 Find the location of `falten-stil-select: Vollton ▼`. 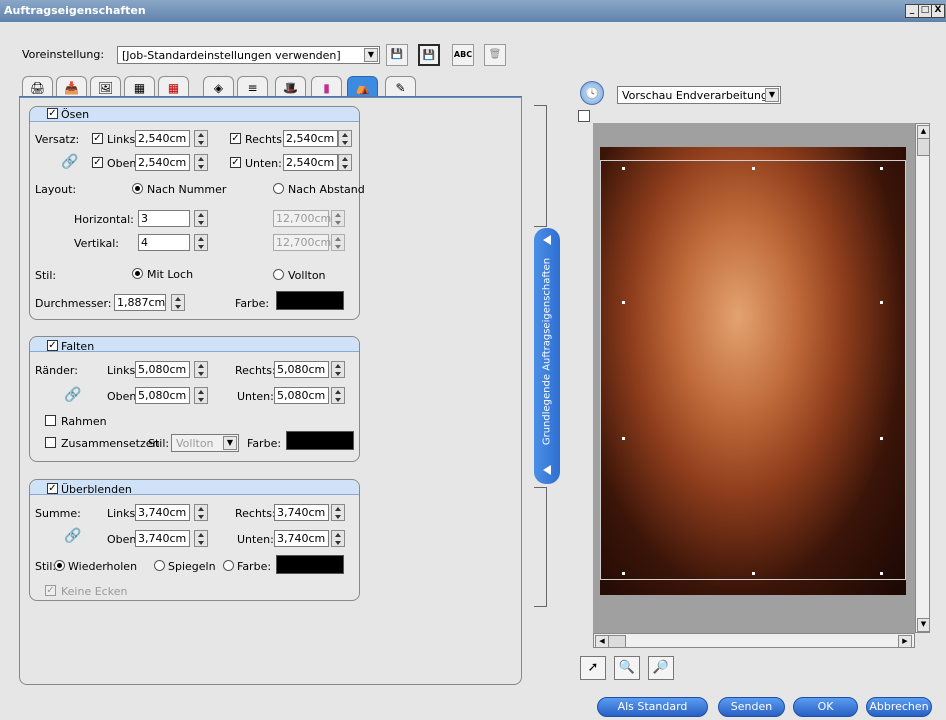

falten-stil-select: Vollton ▼ is located at coordinates (205, 443).